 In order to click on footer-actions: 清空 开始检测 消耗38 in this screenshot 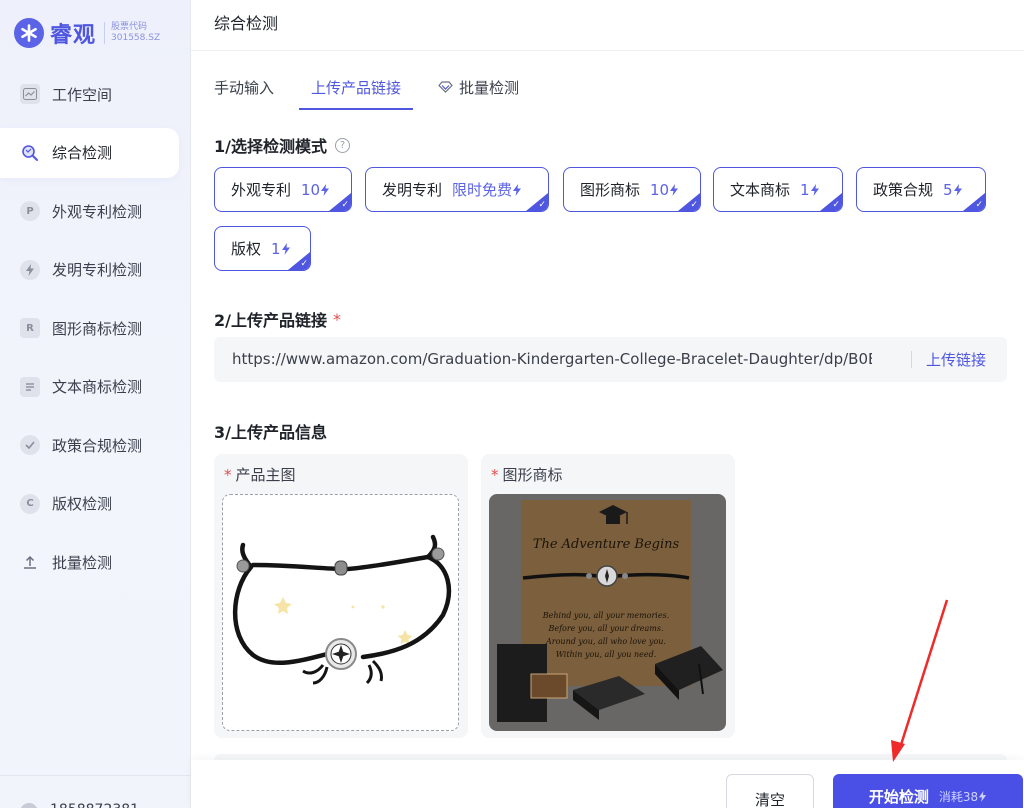, I will do `click(607, 784)`.